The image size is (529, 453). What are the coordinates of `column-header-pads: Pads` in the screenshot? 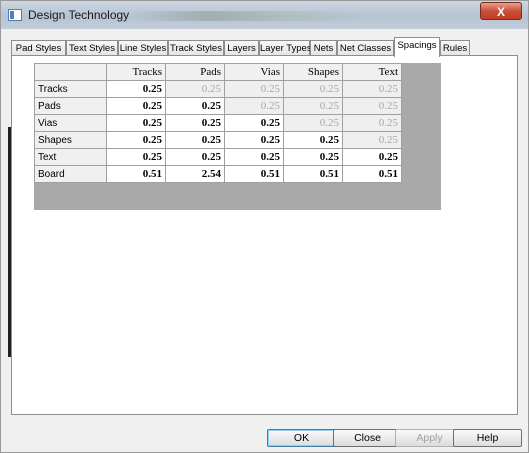 It's located at (195, 72).